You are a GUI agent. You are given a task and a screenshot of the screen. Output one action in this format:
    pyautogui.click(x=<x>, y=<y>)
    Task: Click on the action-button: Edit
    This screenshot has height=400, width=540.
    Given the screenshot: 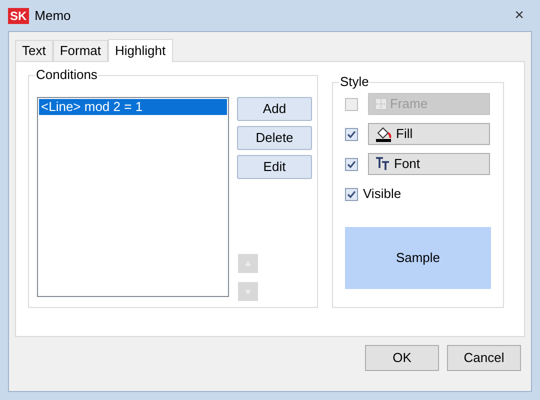 What is the action you would take?
    pyautogui.click(x=274, y=167)
    